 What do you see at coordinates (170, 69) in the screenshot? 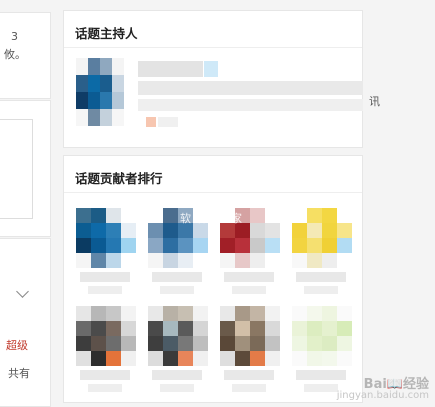
I see `host-name-blurred` at bounding box center [170, 69].